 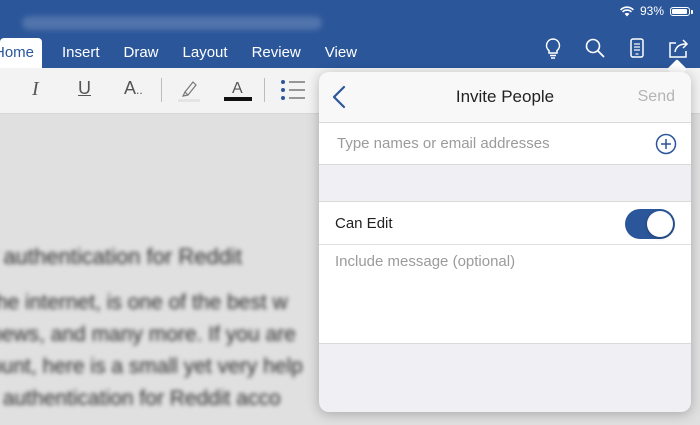 I want to click on italic-button: I, so click(x=35, y=89).